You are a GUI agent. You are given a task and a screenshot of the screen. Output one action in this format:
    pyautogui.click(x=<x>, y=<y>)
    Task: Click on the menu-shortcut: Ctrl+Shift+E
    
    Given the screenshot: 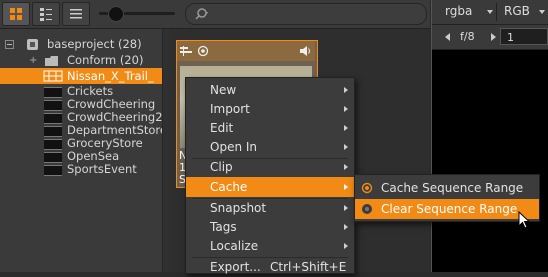 What is the action you would take?
    pyautogui.click(x=308, y=267)
    